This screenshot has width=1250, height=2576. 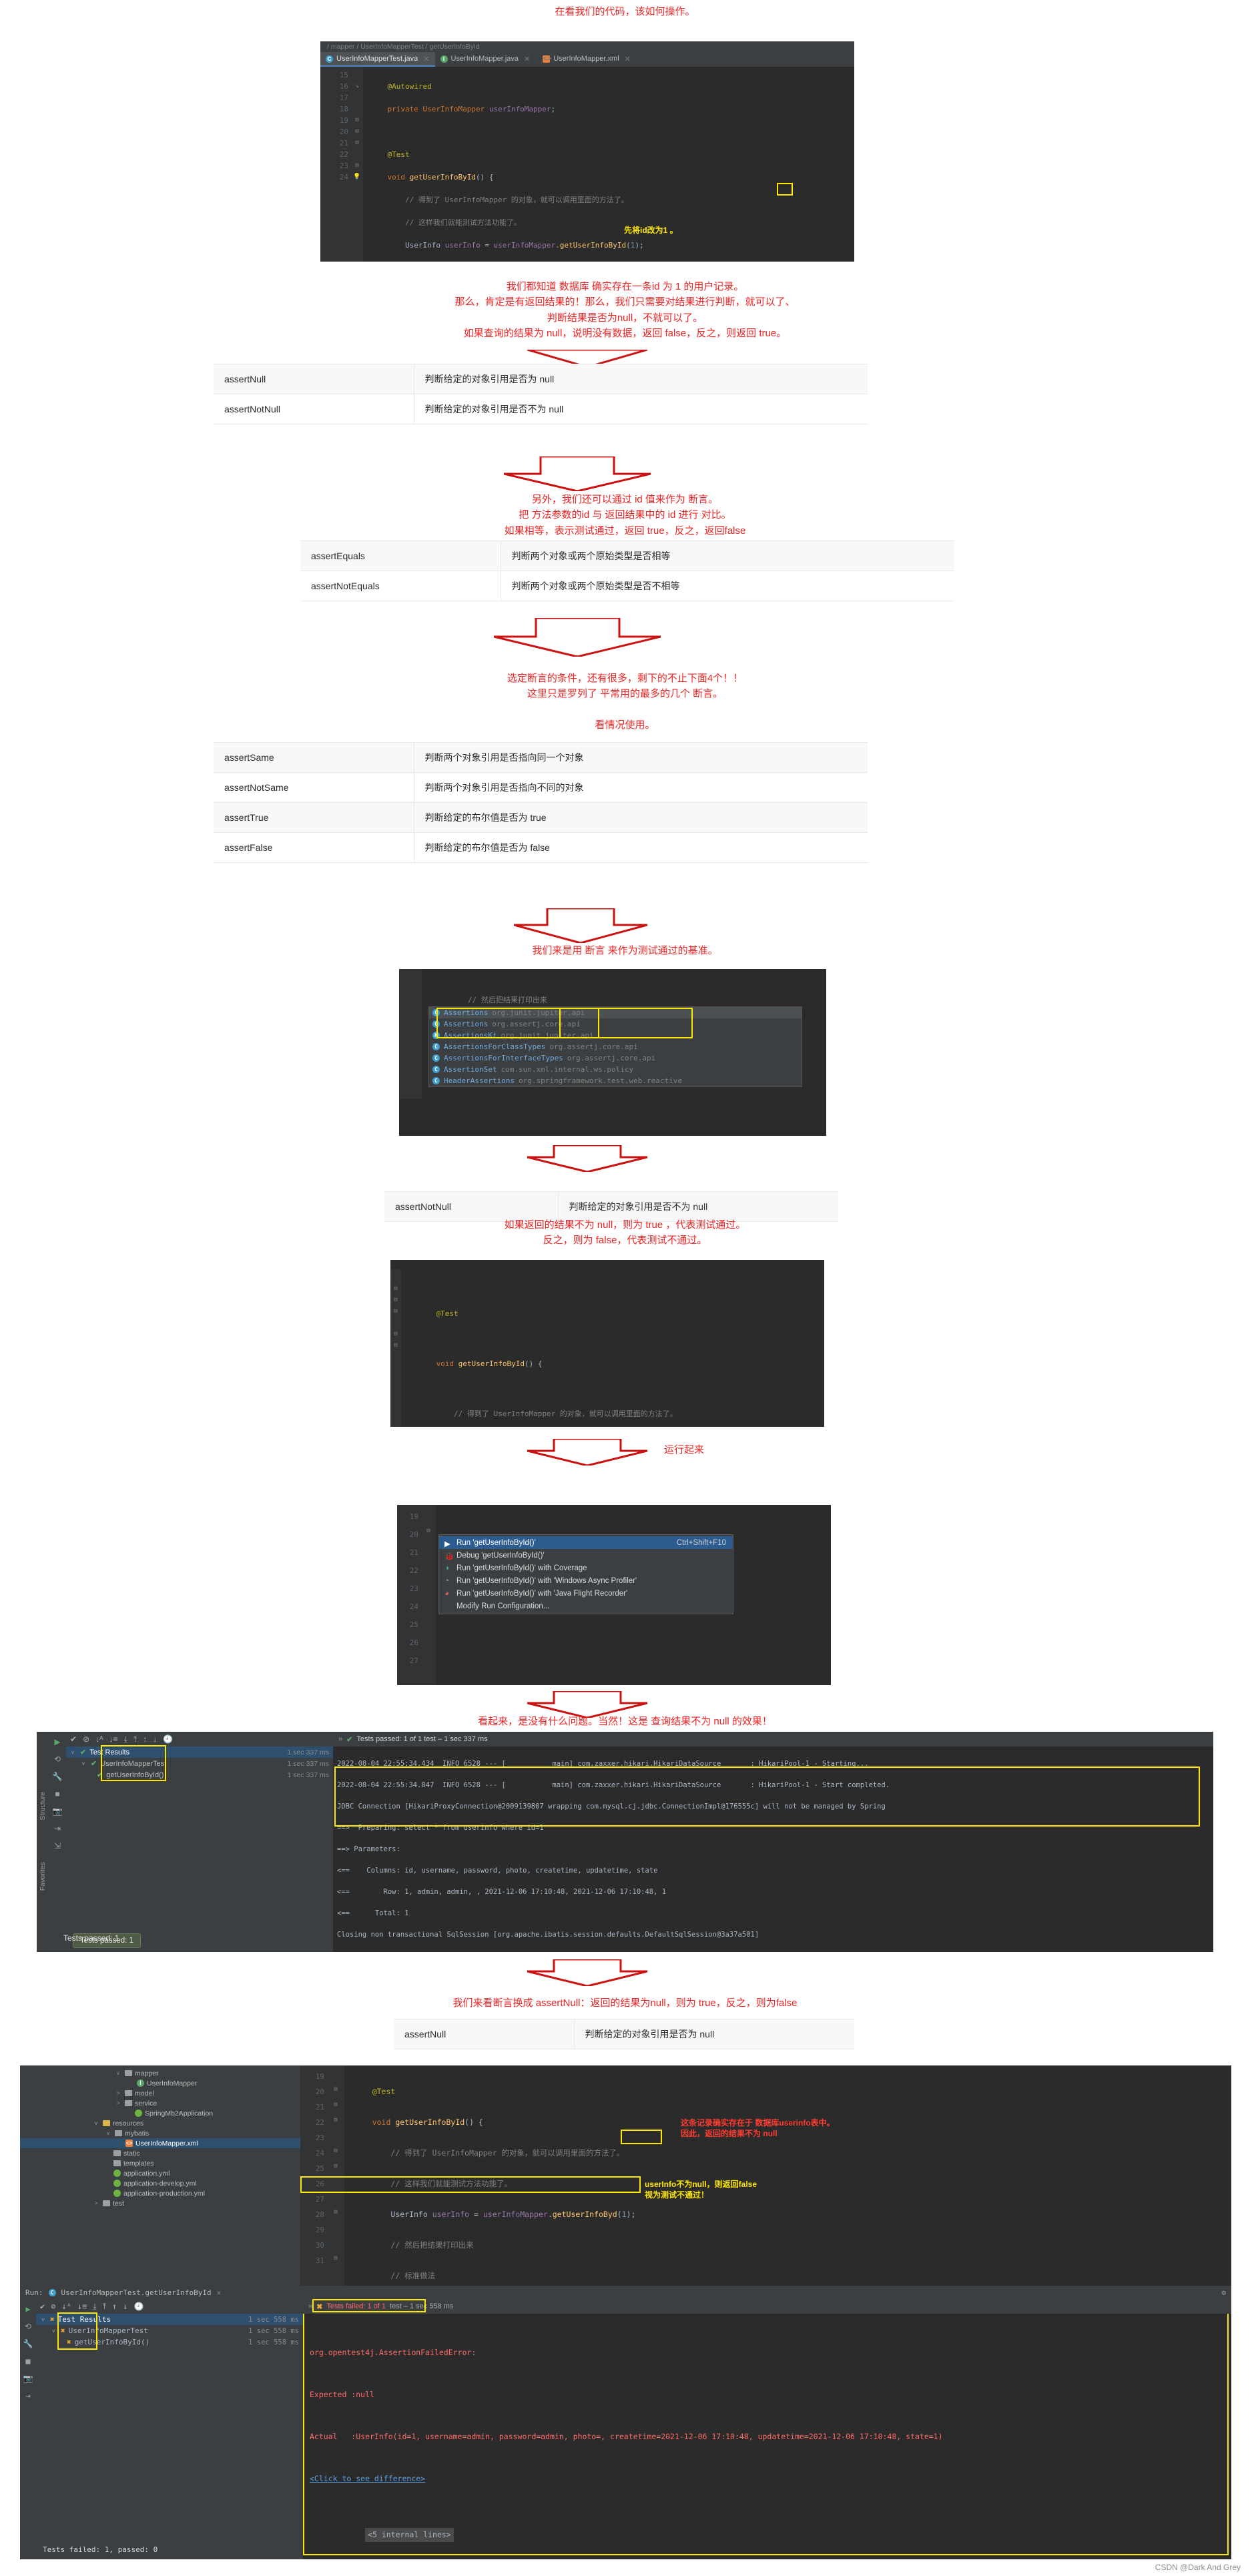 What do you see at coordinates (199, 1752) in the screenshot?
I see `tree-row-test-results: v ✔ Test Results 1 sec 337 ms` at bounding box center [199, 1752].